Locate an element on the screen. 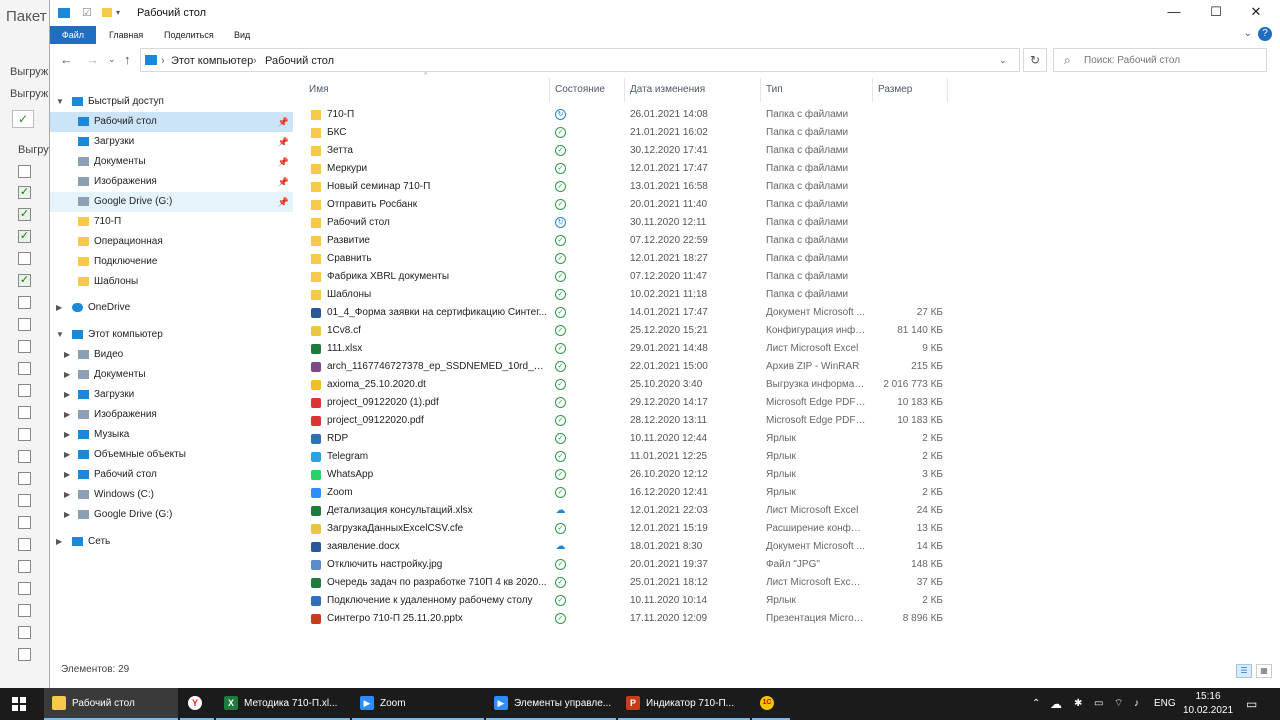 The width and height of the screenshot is (1280, 720). nav-pc-item: ▶ Документы is located at coordinates (171, 375).